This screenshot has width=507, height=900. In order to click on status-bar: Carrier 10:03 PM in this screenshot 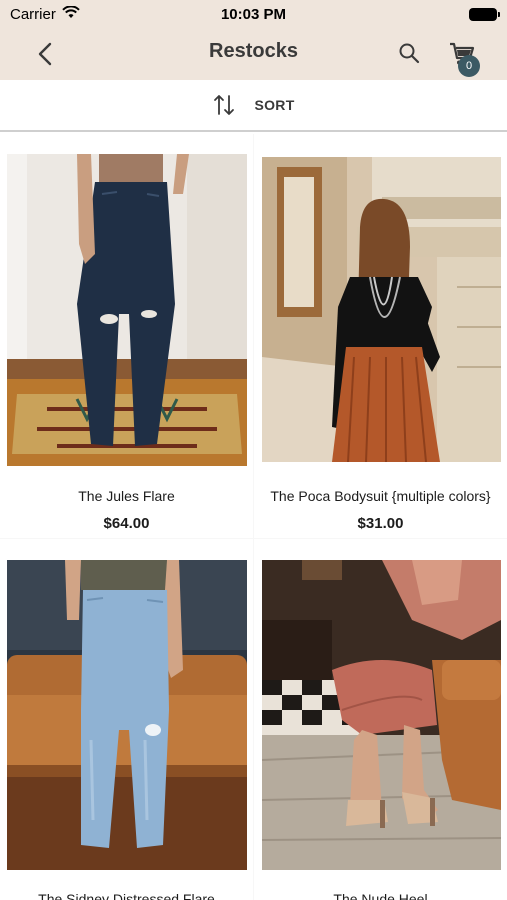, I will do `click(253, 14)`.